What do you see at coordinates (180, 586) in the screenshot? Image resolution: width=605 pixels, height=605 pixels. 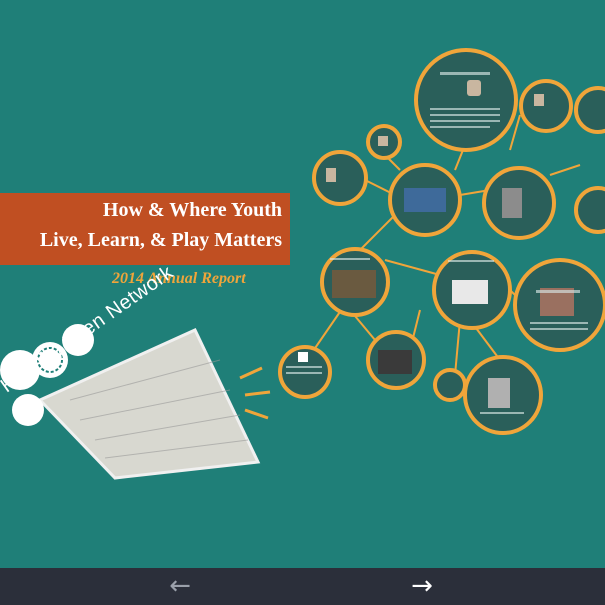 I see `arrow-left-icon: ←` at bounding box center [180, 586].